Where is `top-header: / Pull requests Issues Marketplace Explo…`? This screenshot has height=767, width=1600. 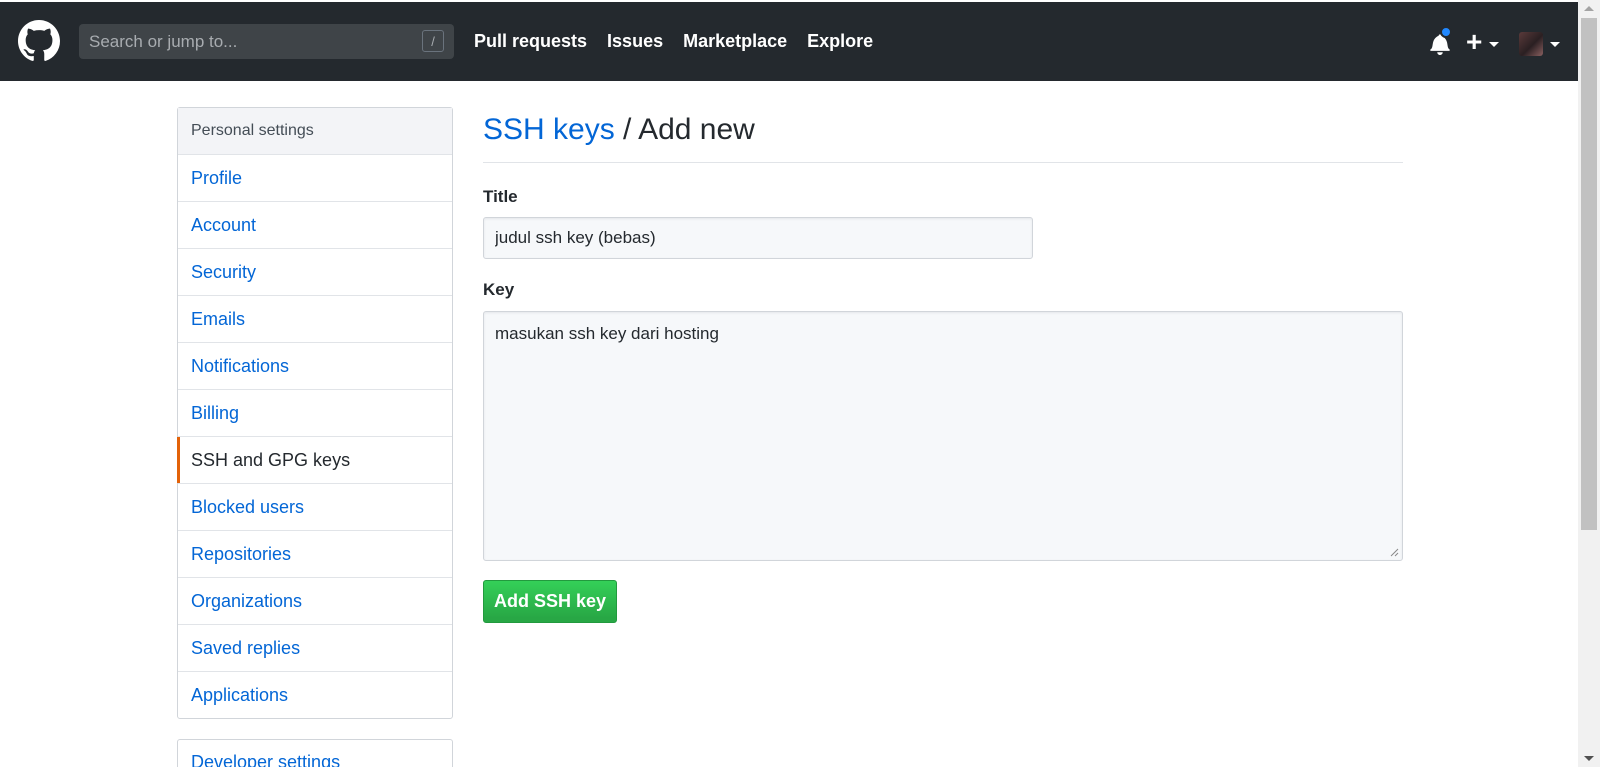
top-header: / Pull requests Issues Marketplace Explo… is located at coordinates (789, 41).